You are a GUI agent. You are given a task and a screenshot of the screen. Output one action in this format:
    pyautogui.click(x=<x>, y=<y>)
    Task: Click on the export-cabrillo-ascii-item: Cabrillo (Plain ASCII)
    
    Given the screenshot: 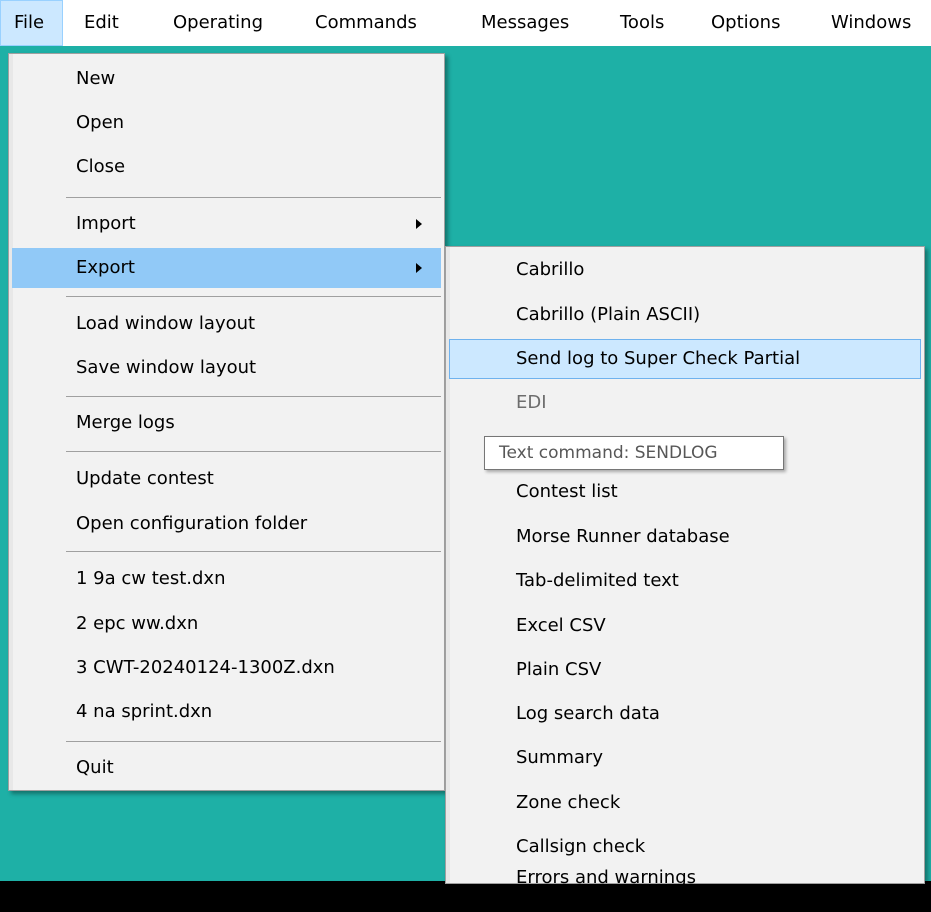 What is the action you would take?
    pyautogui.click(x=685, y=315)
    